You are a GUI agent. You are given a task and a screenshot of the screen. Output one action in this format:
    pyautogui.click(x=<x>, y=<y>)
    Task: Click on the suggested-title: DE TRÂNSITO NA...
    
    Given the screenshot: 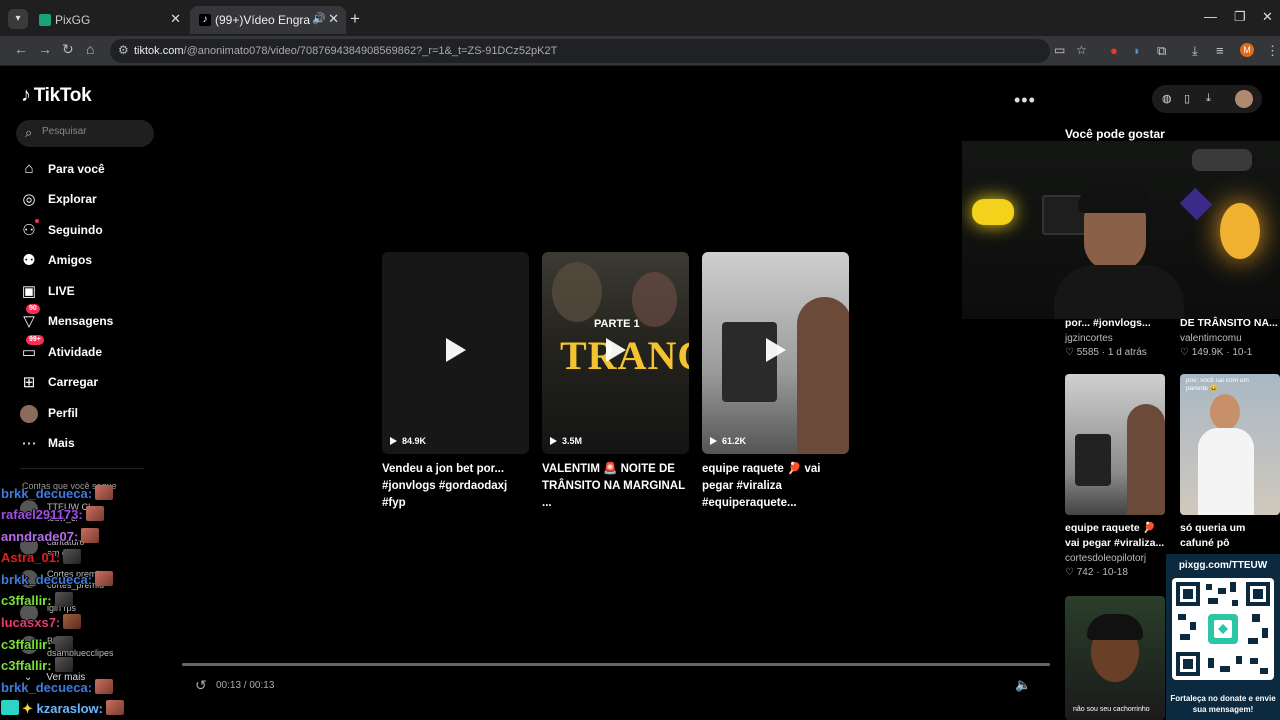 What is the action you would take?
    pyautogui.click(x=1229, y=323)
    